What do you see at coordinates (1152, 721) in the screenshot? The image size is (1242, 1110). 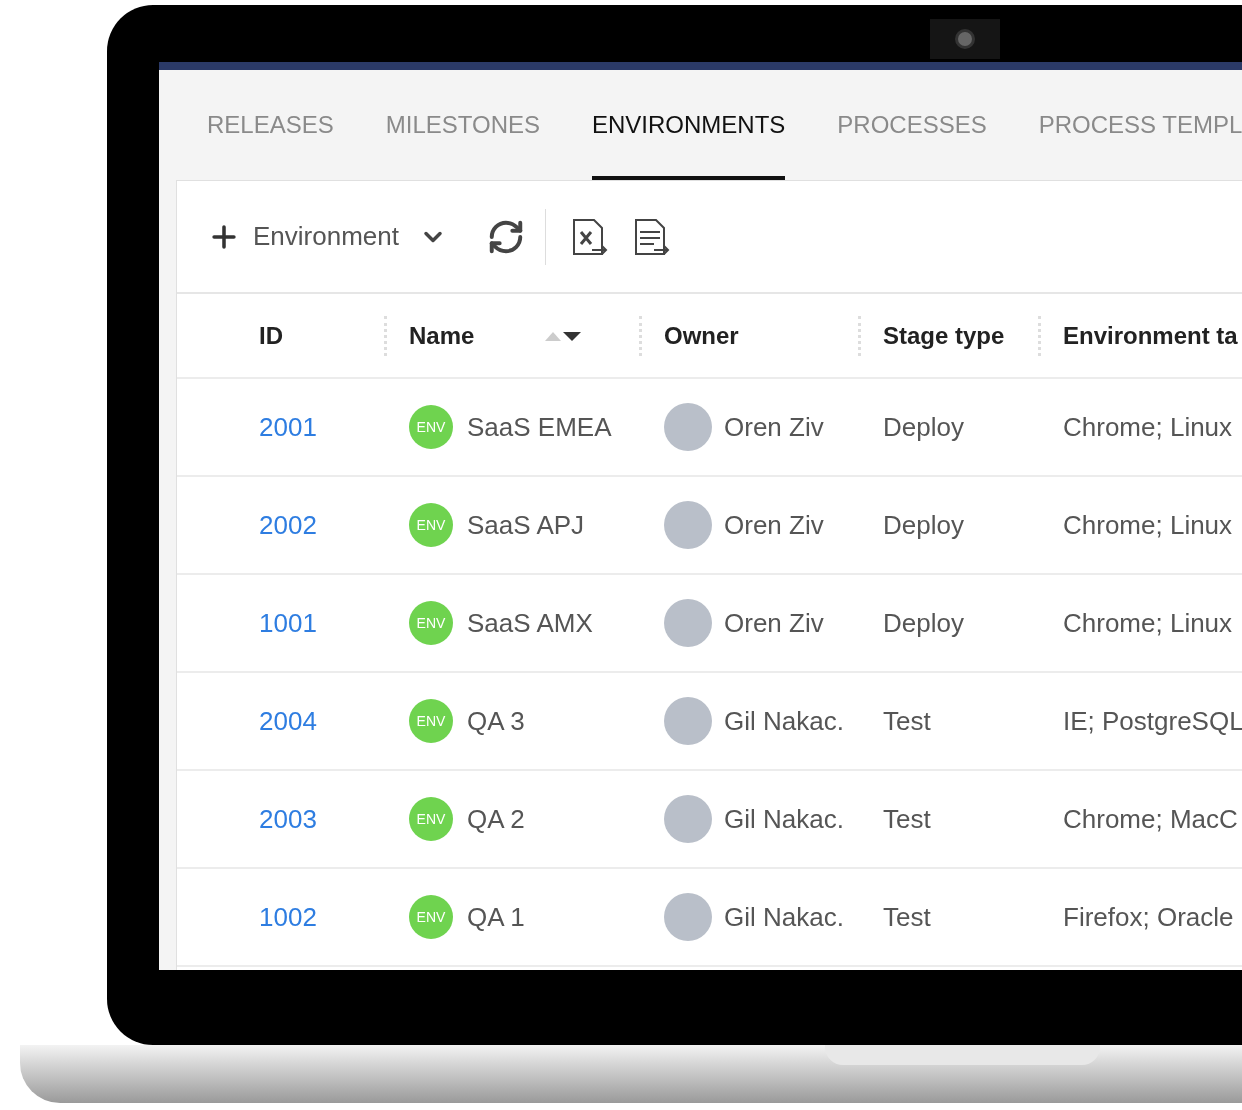 I see `tags-cell: IE; PostgreSQL` at bounding box center [1152, 721].